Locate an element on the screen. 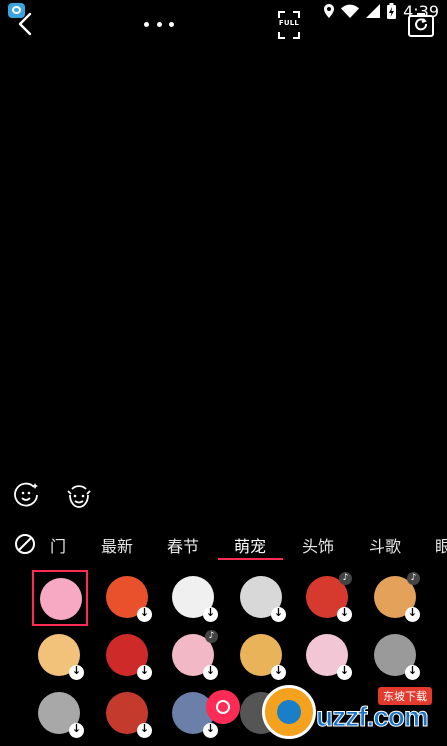  fullscreen-button: FULL is located at coordinates (289, 25).